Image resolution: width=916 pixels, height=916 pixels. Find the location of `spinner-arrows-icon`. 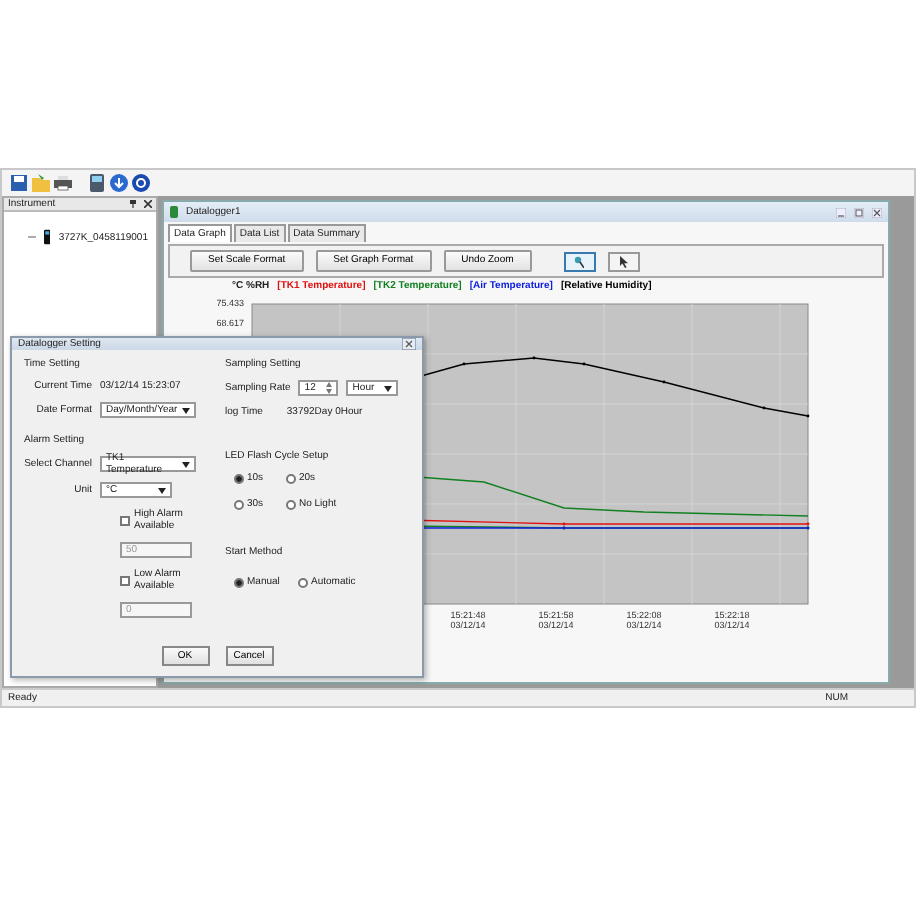

spinner-arrows-icon is located at coordinates (329, 388).